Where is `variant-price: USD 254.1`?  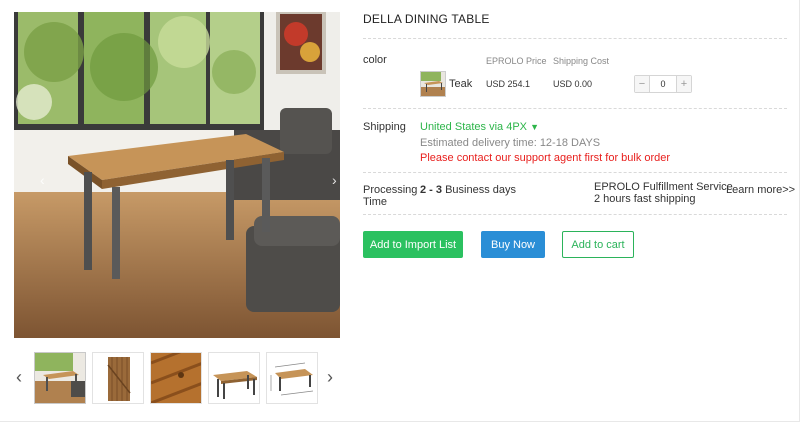
variant-price: USD 254.1 is located at coordinates (508, 84).